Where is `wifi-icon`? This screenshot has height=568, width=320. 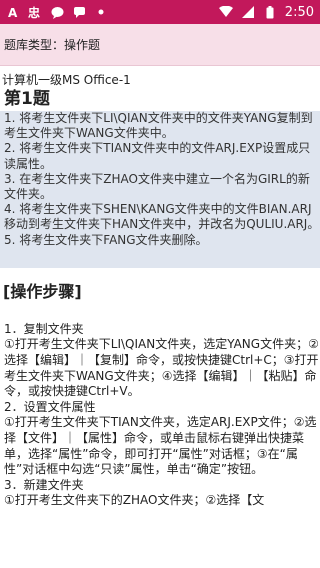
wifi-icon is located at coordinates (225, 12).